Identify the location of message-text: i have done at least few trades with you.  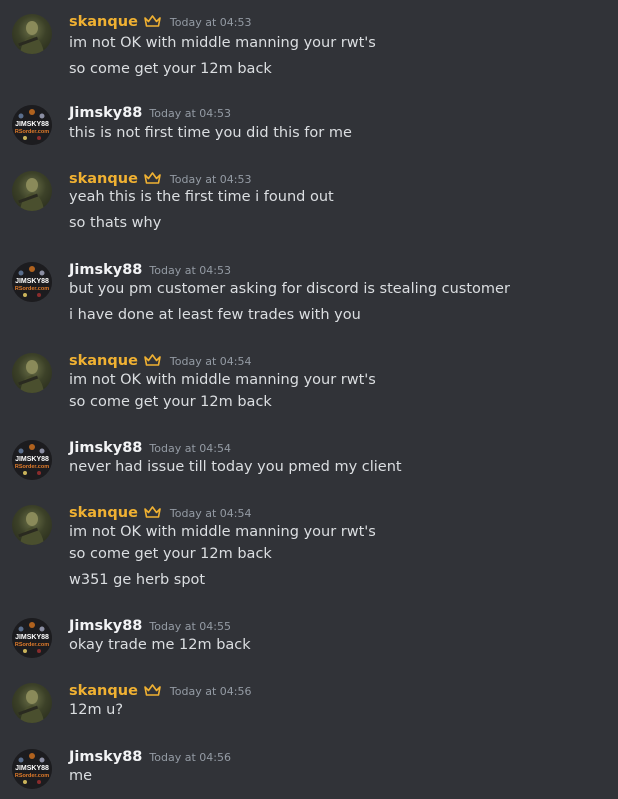
(215, 315).